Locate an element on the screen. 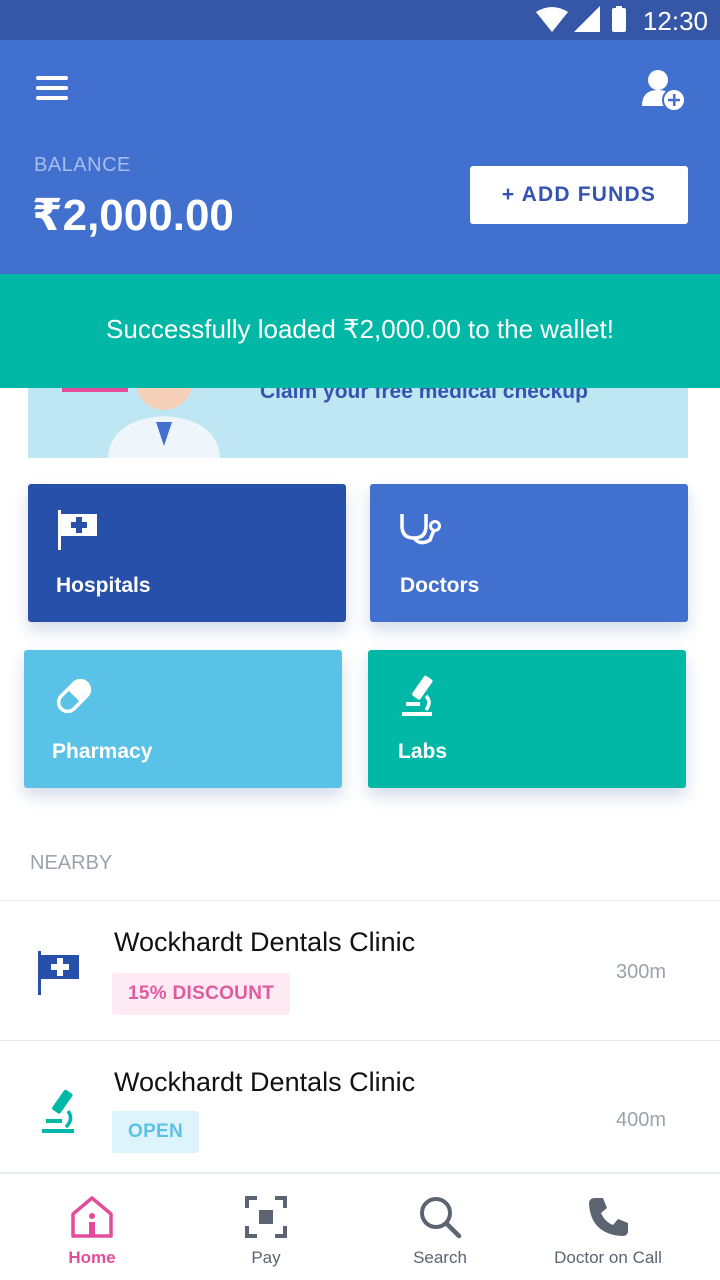 Image resolution: width=720 pixels, height=1280 pixels. nav-search: Search is located at coordinates (440, 1227).